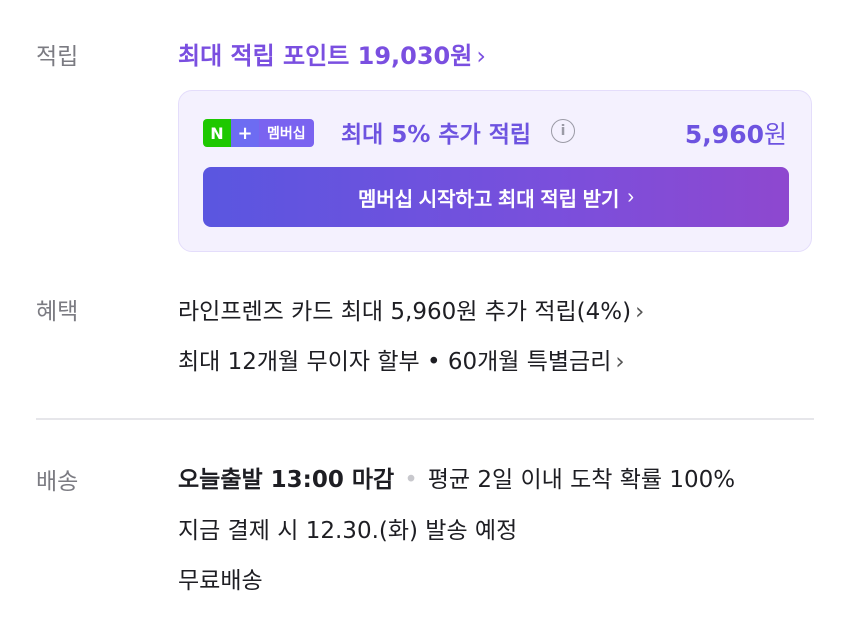  I want to click on plus-icon: +, so click(245, 133).